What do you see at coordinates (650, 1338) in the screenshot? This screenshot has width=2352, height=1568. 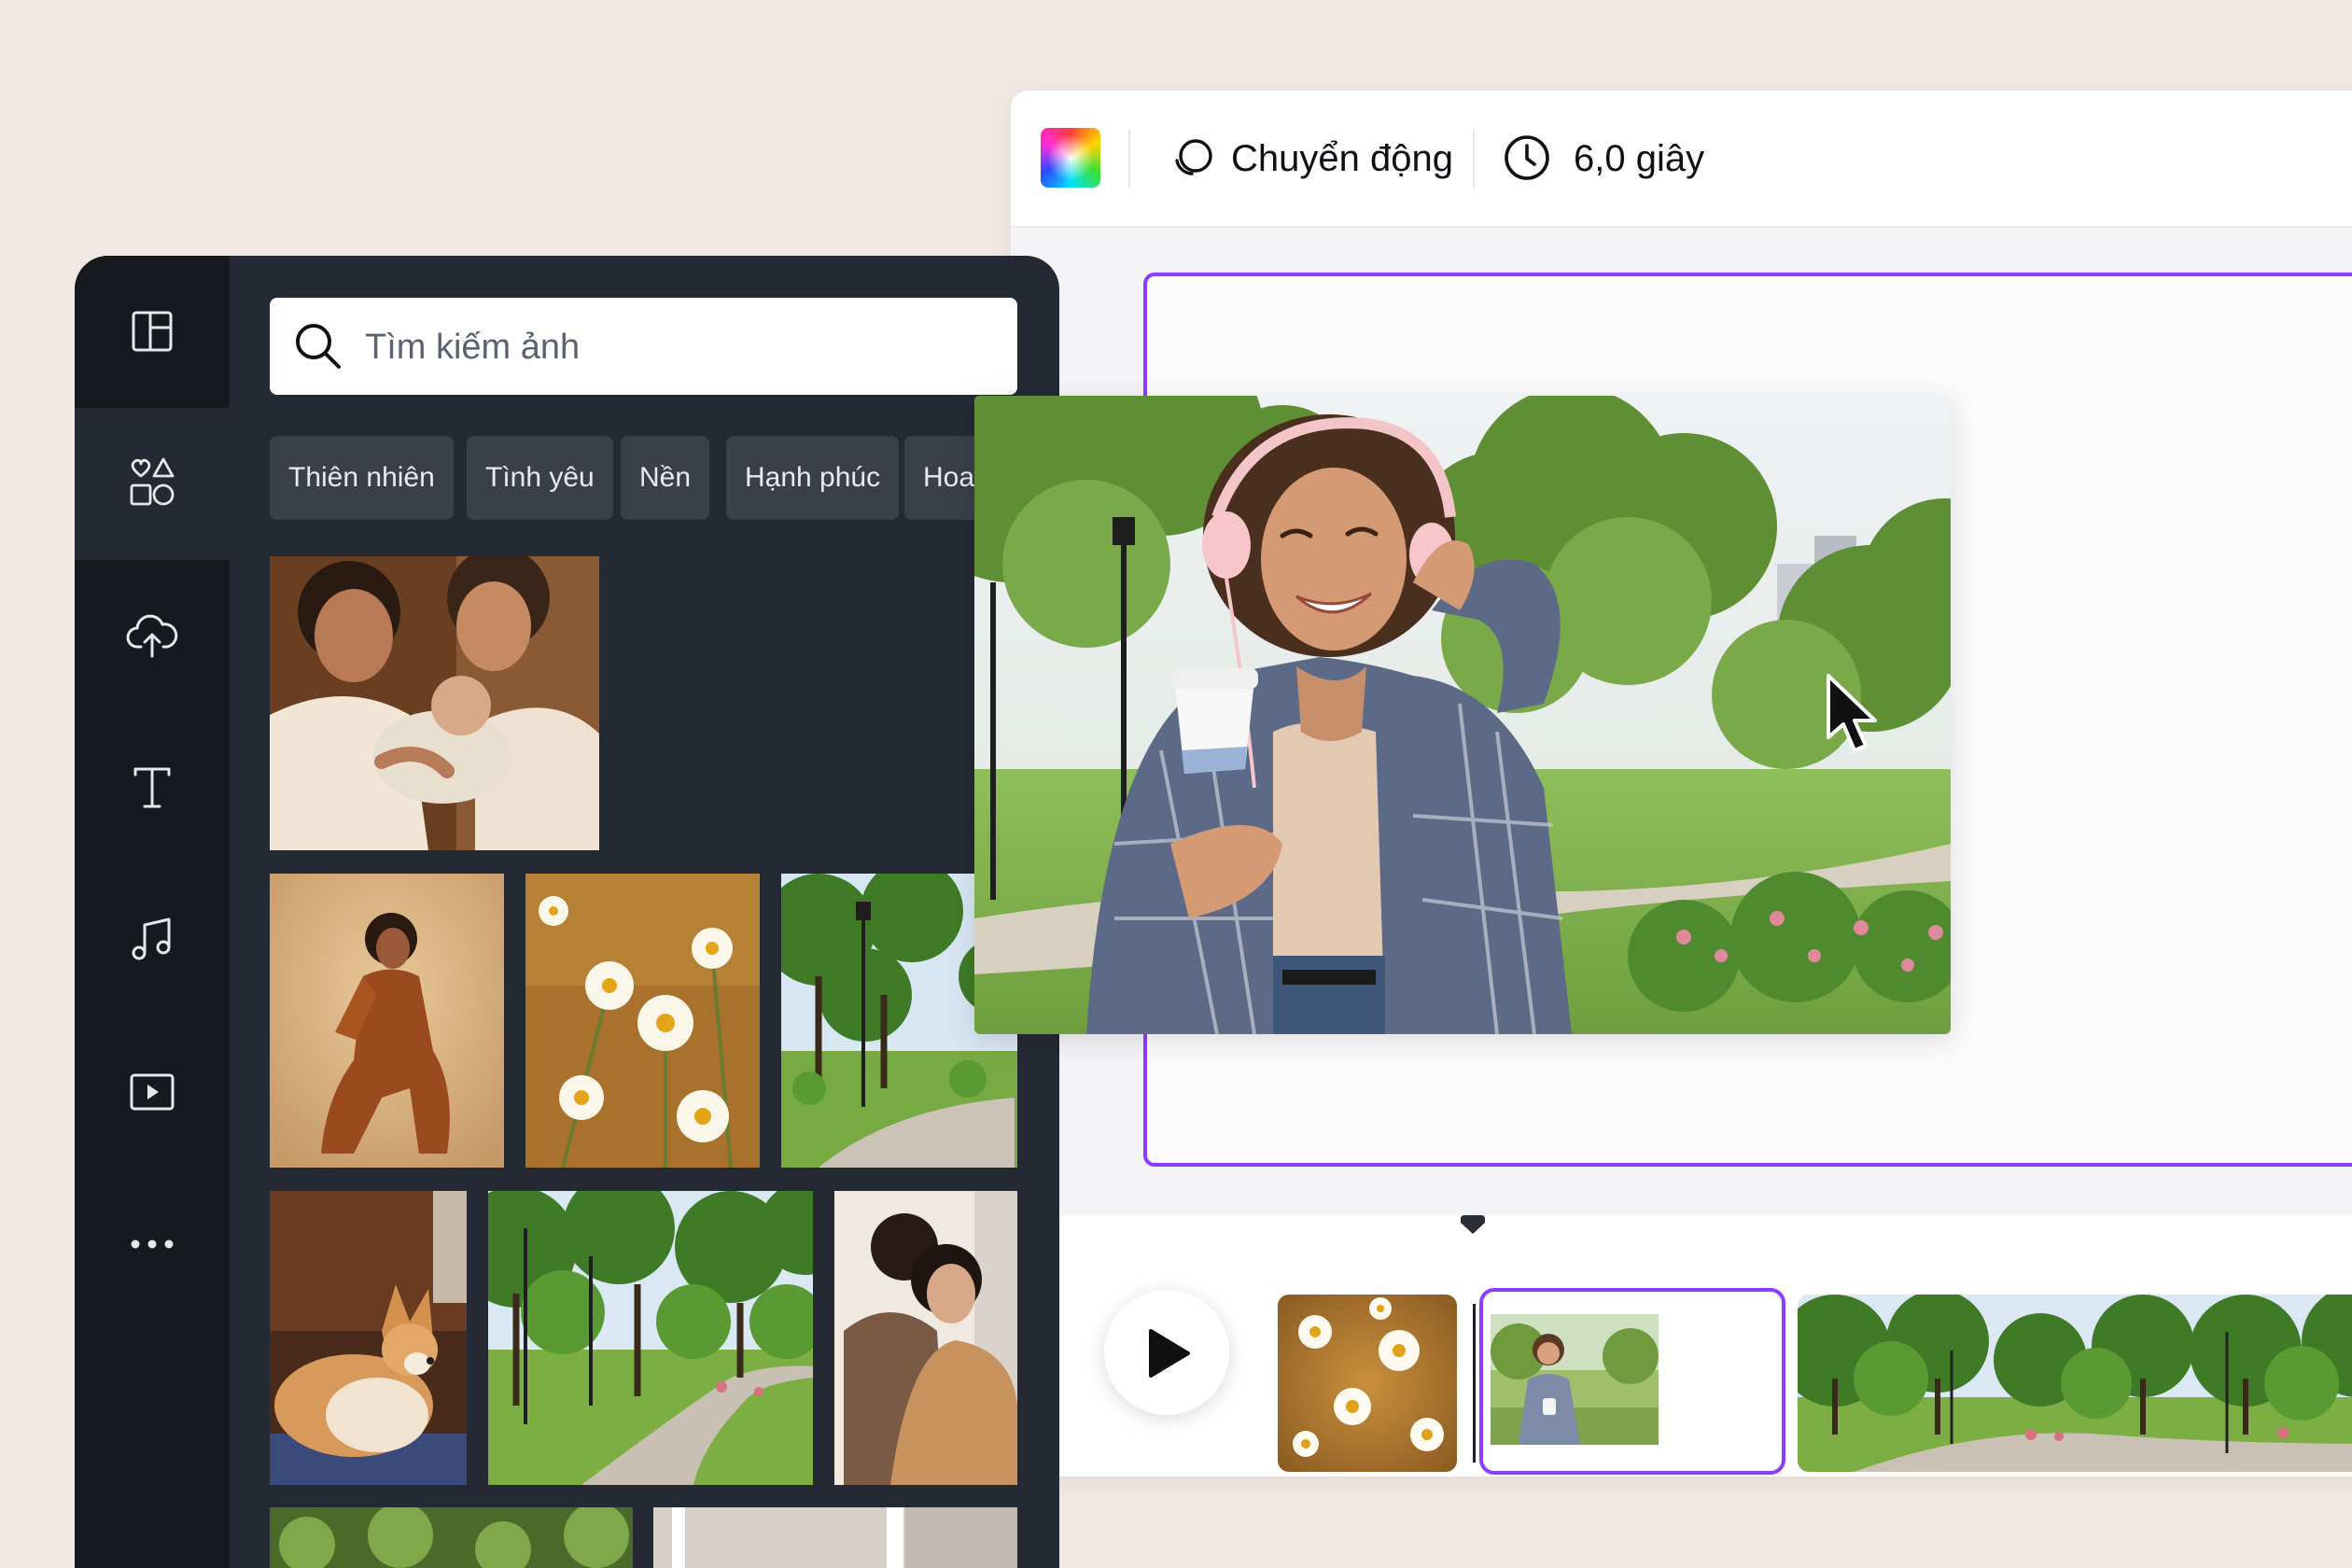 I see `photo-park-path` at bounding box center [650, 1338].